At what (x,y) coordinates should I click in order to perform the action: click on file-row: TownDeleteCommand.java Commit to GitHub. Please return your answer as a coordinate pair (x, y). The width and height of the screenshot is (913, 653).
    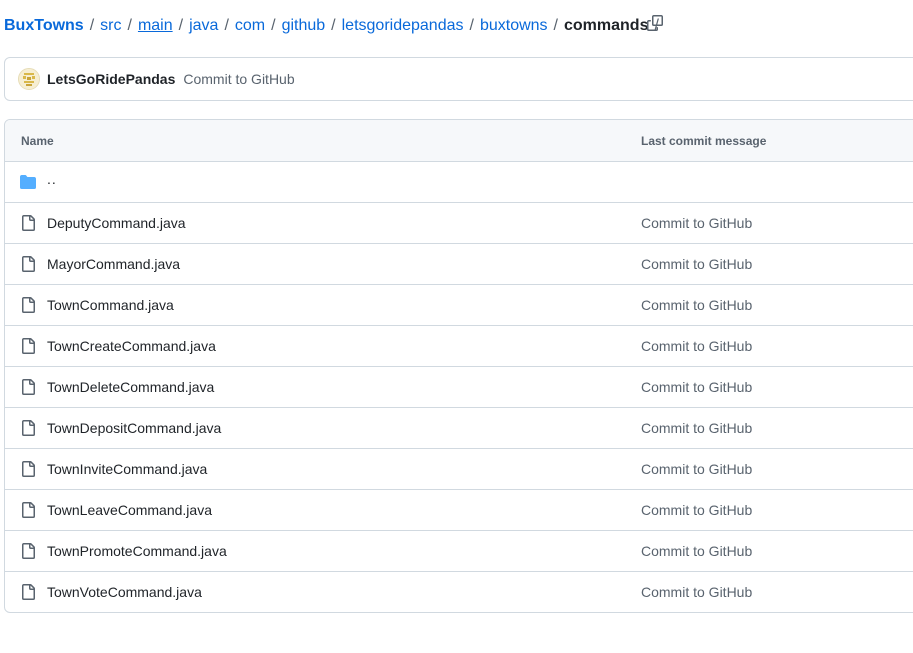
    Looking at the image, I should click on (459, 387).